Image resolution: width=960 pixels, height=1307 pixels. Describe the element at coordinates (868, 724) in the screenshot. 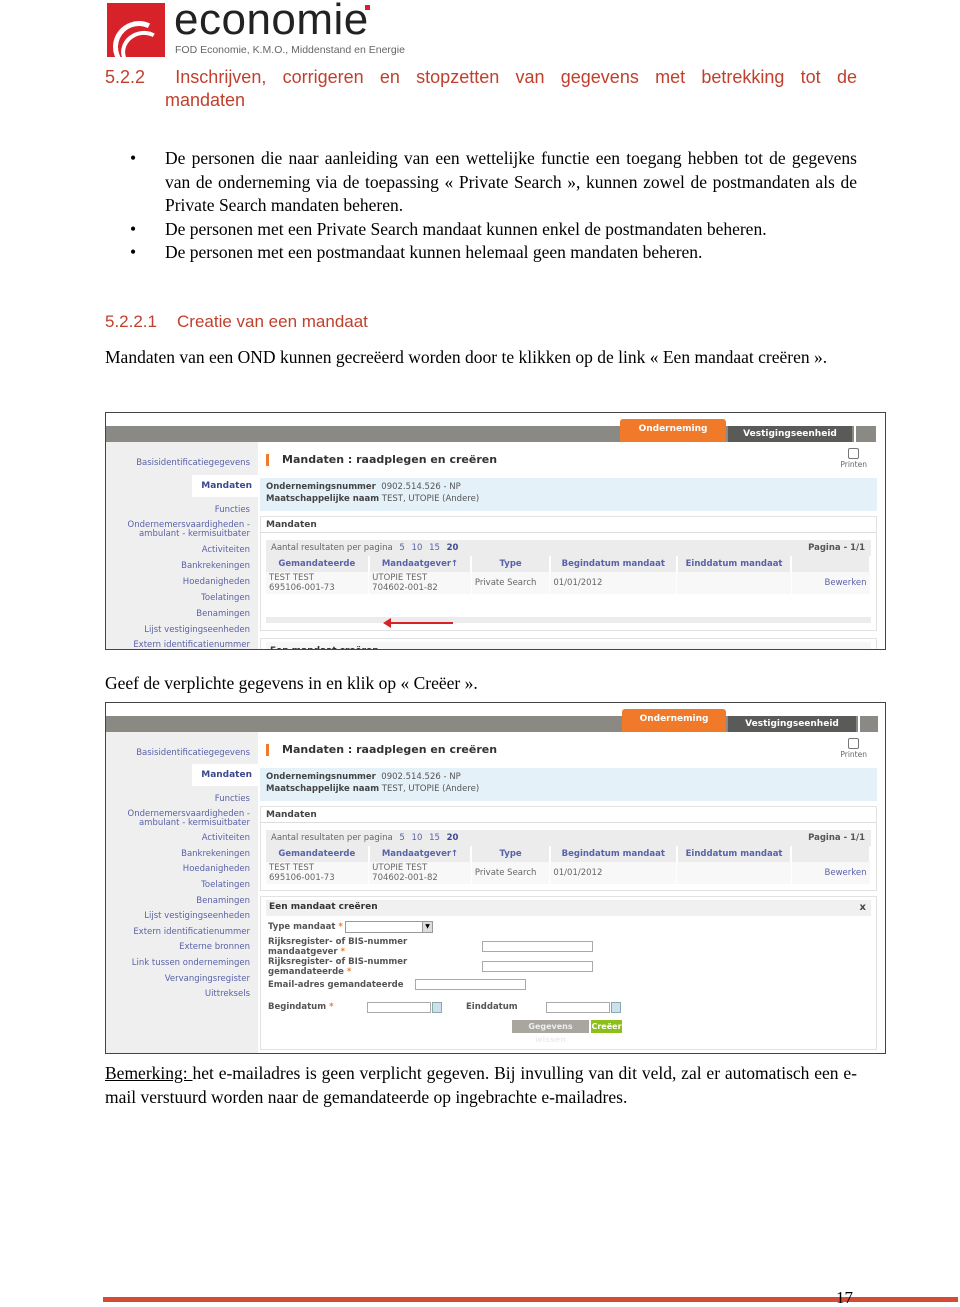

I see `tab-bar-end` at that location.